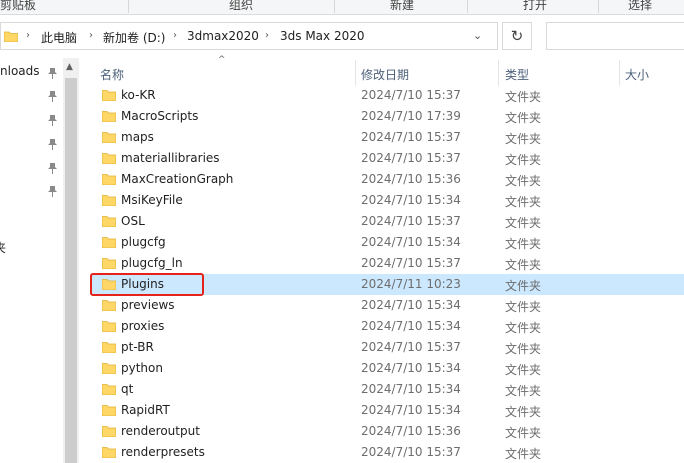 This screenshot has width=684, height=463. What do you see at coordinates (112, 74) in the screenshot?
I see `column-header-name: 名称` at bounding box center [112, 74].